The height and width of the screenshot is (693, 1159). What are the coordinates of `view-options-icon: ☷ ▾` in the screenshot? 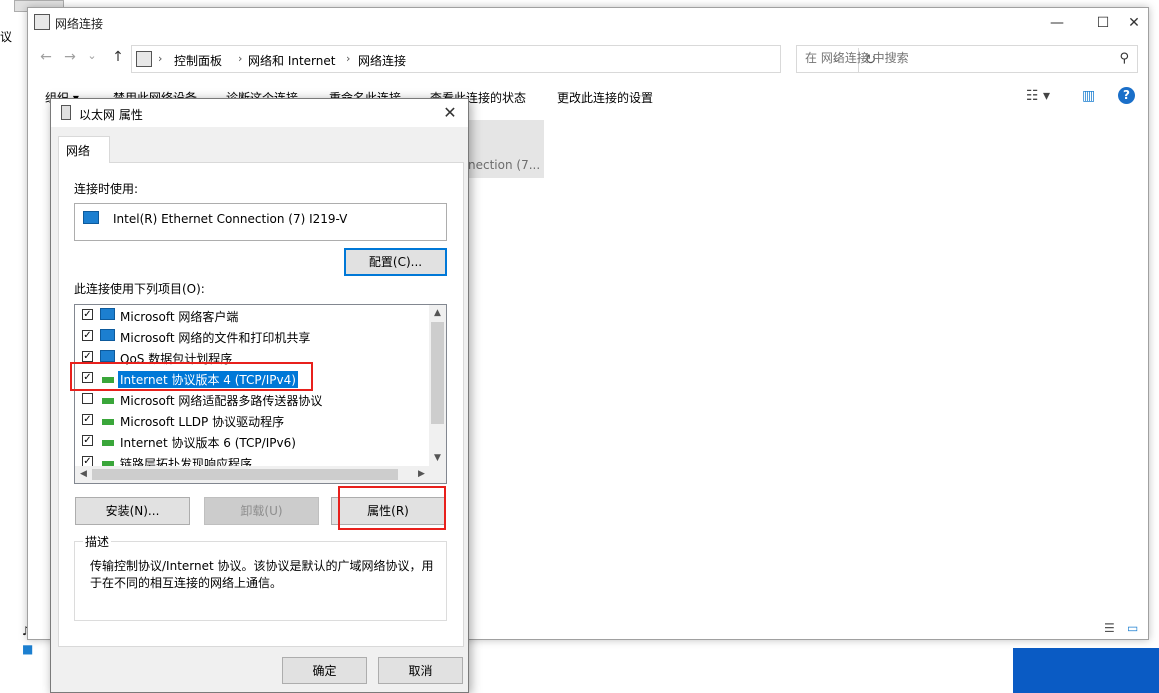 It's located at (1038, 96).